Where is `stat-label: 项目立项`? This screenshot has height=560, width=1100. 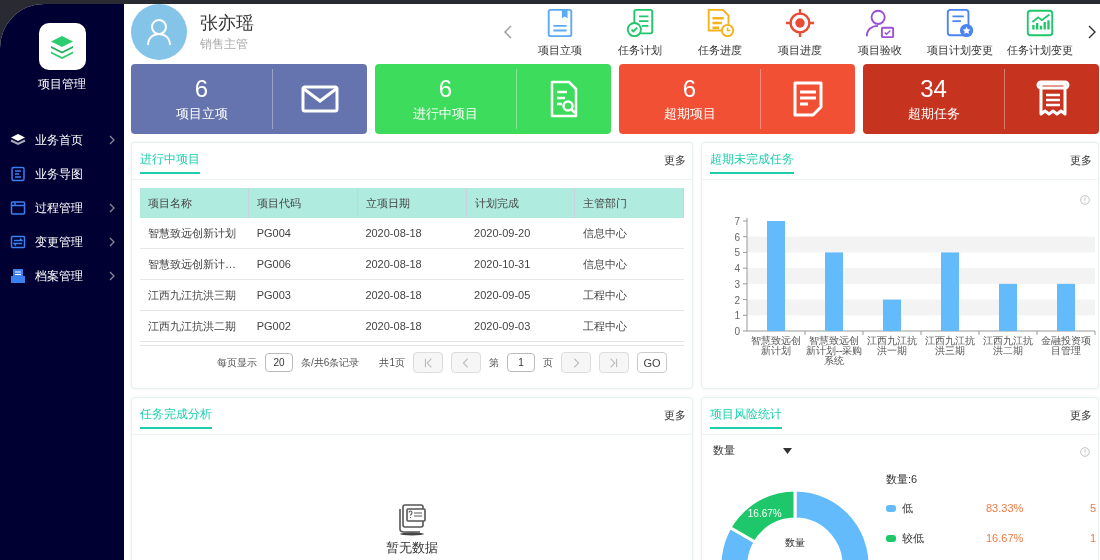
stat-label: 项目立项 is located at coordinates (201, 114).